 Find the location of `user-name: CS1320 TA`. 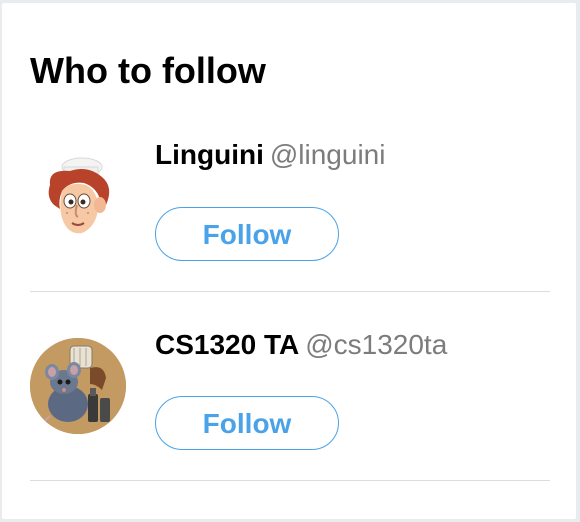

user-name: CS1320 TA is located at coordinates (227, 344).